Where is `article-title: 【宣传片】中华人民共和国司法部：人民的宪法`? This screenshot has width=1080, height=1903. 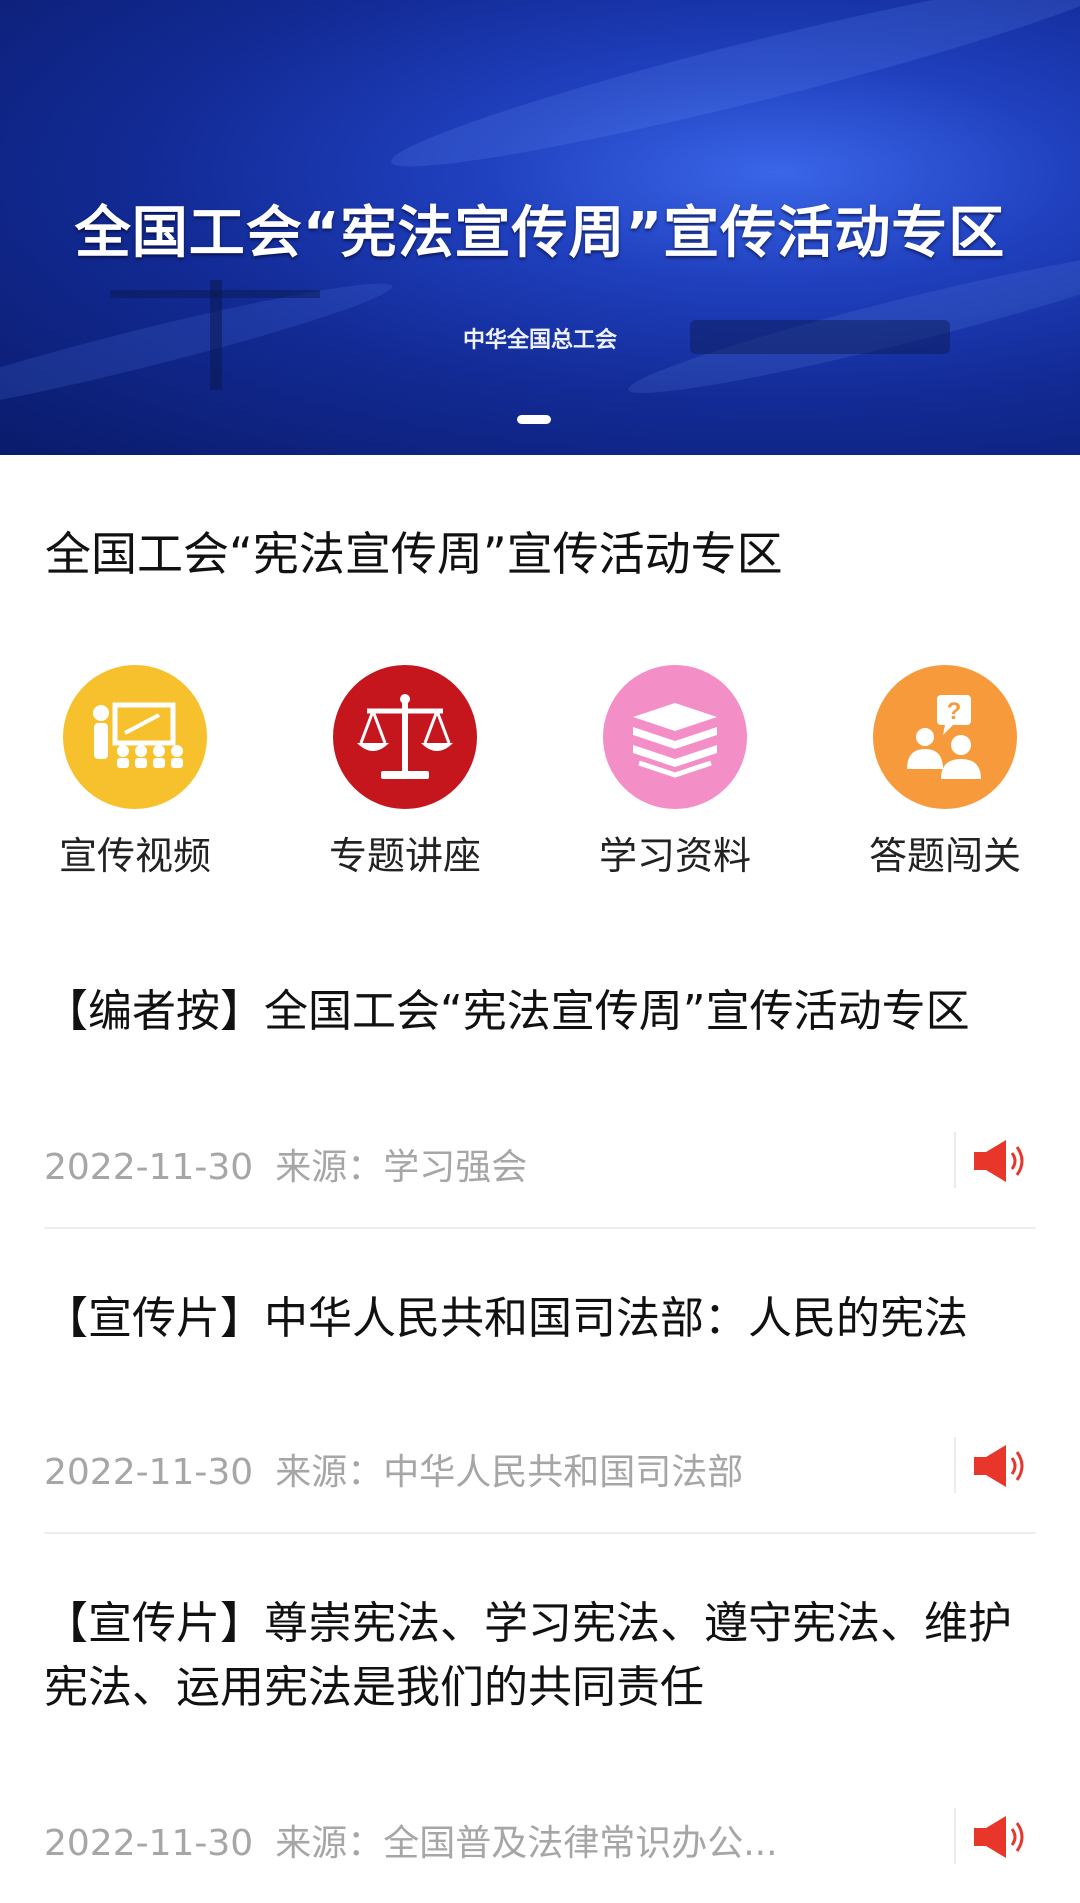
article-title: 【宣传片】中华人民共和国司法部：人民的宪法 is located at coordinates (506, 1318).